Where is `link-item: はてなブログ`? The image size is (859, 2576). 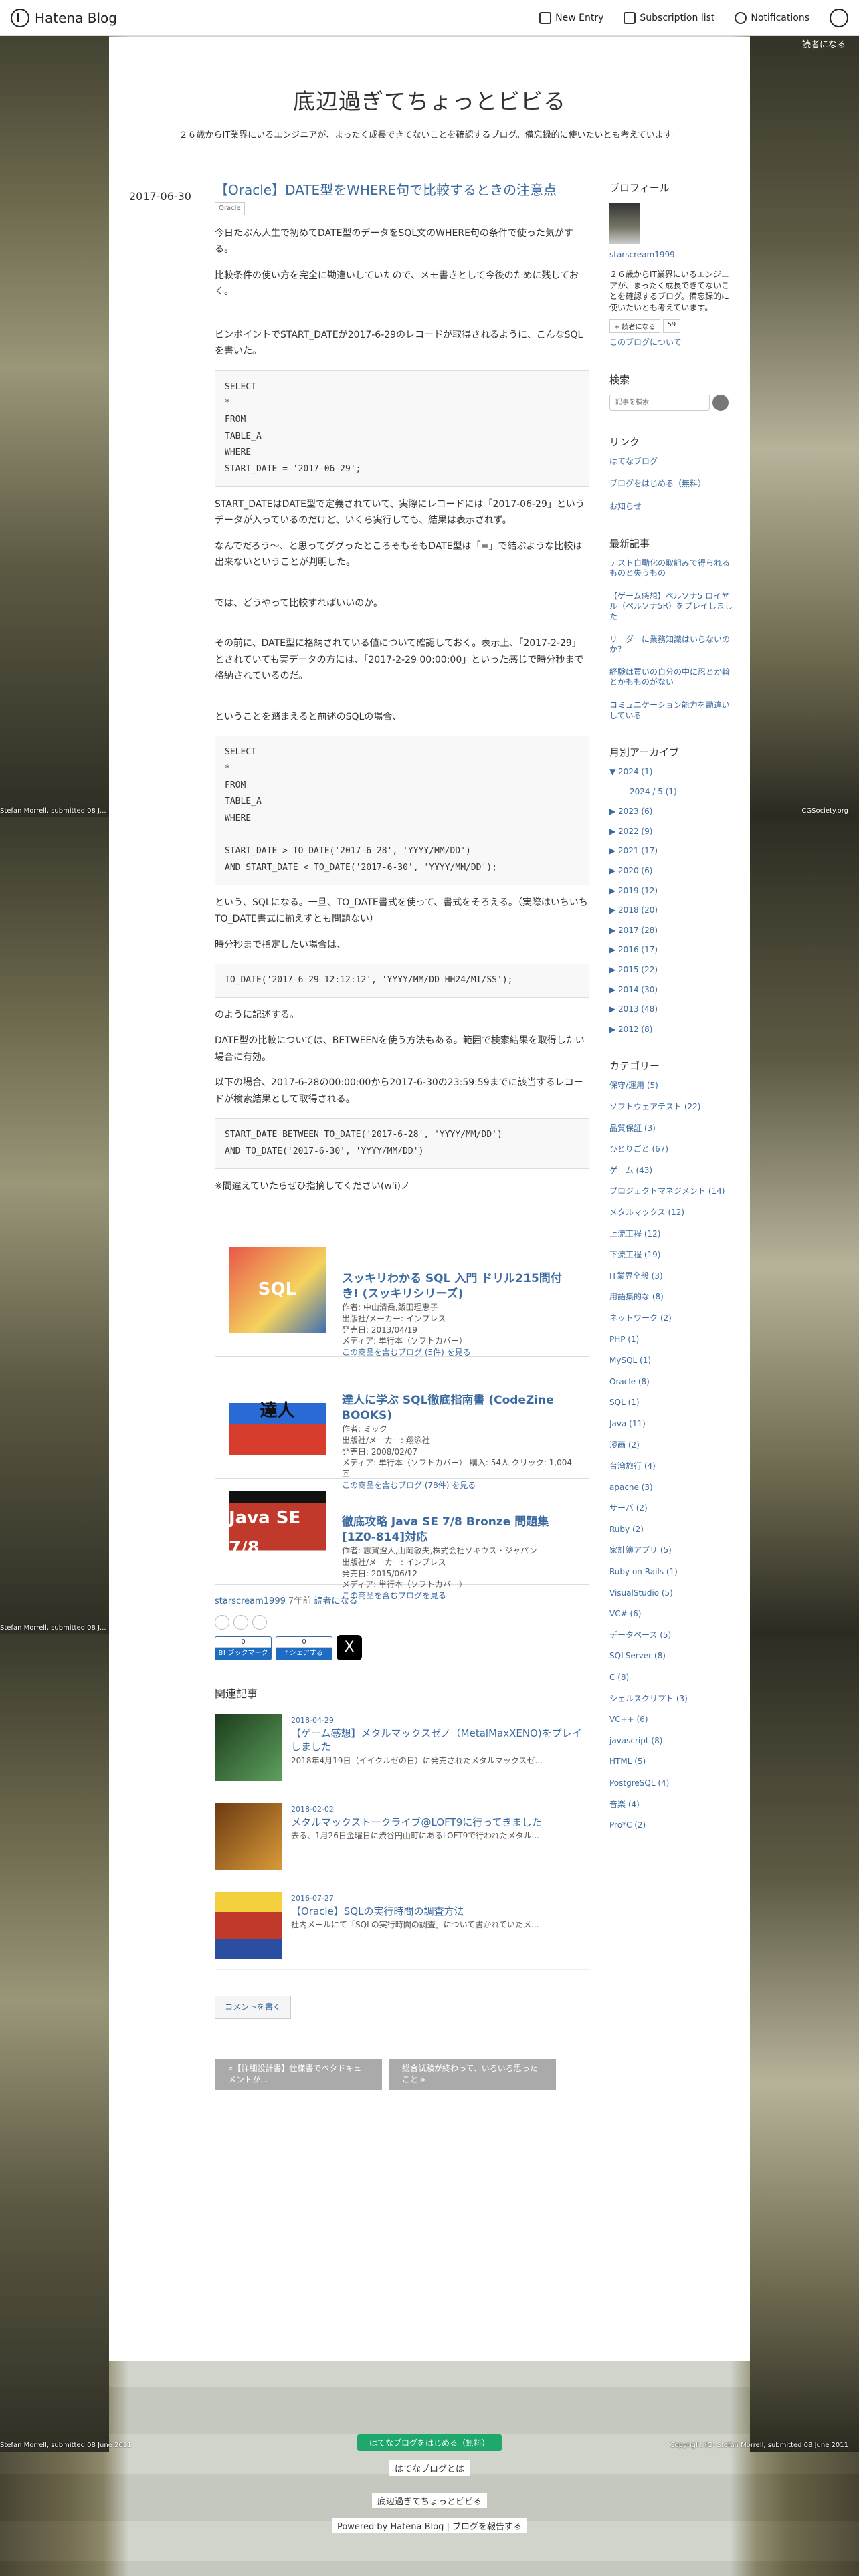 link-item: はてなブログ is located at coordinates (673, 462).